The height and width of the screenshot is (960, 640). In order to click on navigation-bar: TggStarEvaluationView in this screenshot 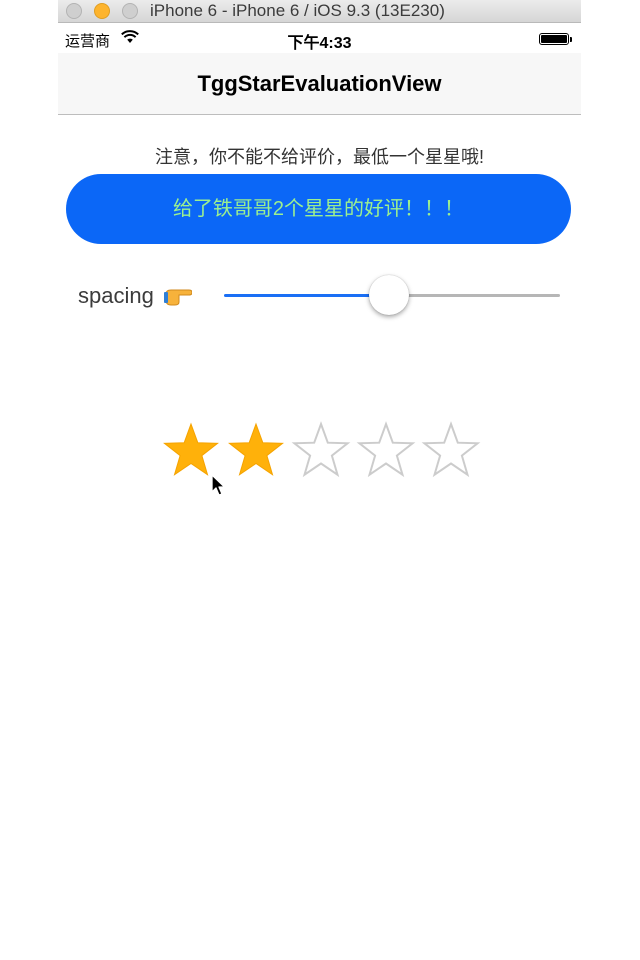, I will do `click(319, 84)`.